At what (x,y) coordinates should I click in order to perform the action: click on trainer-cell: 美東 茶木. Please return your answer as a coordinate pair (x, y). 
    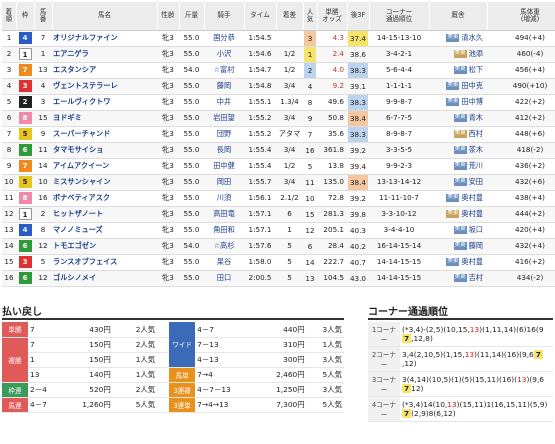
    Looking at the image, I should click on (458, 150).